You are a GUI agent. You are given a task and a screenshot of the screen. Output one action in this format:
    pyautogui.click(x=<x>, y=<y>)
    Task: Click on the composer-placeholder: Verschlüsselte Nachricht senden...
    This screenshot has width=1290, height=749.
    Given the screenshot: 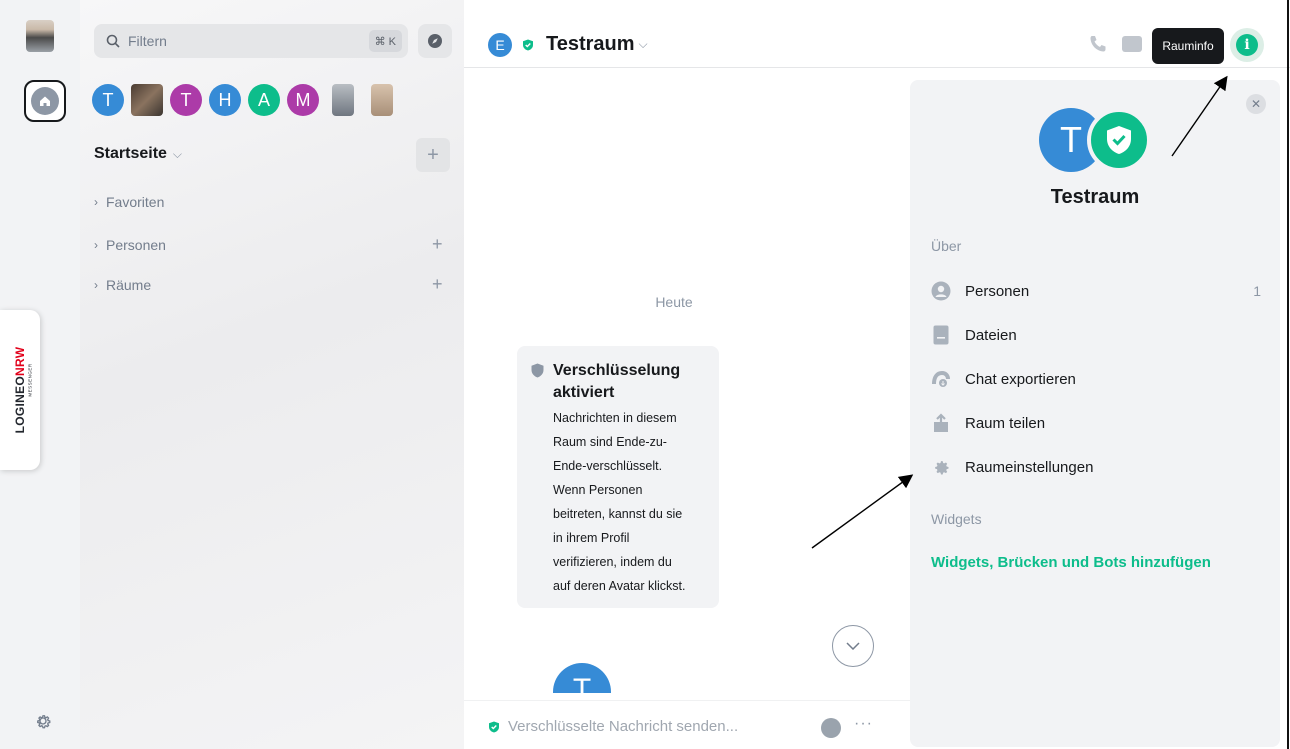 What is the action you would take?
    pyautogui.click(x=623, y=726)
    